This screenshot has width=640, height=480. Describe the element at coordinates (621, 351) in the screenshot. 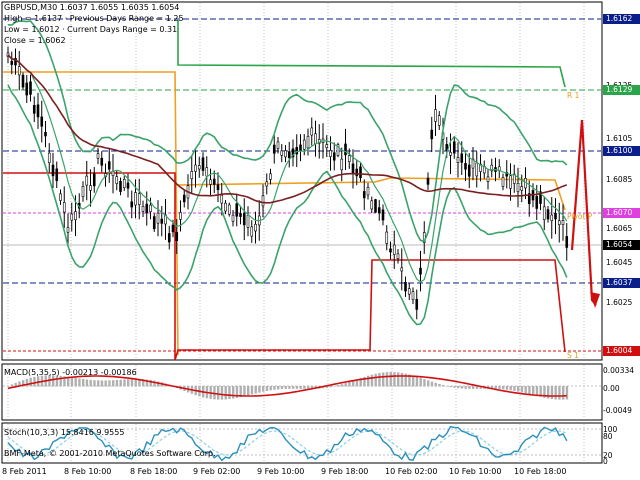

I see `price-tag-s1: 1.6004` at that location.